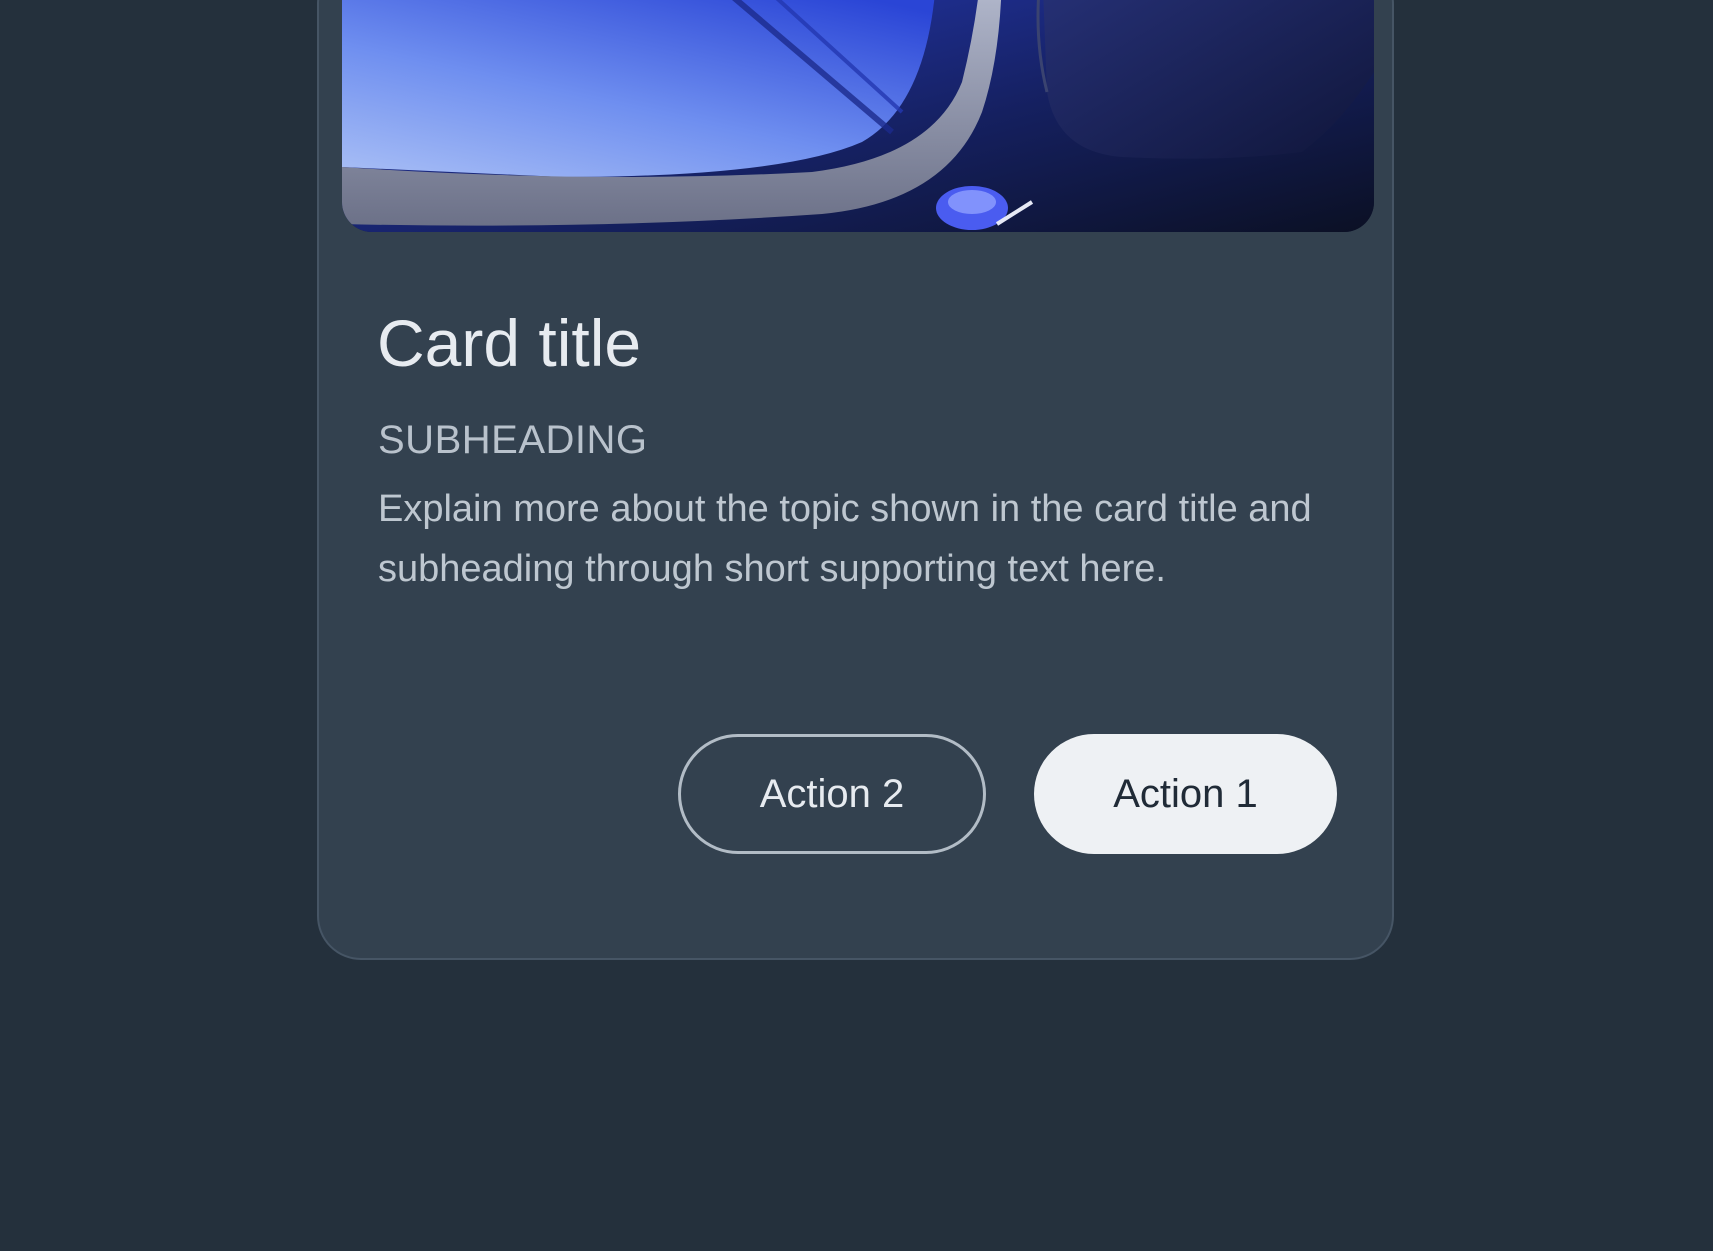 This screenshot has width=1713, height=1251. I want to click on action-2-button: Action 2, so click(832, 794).